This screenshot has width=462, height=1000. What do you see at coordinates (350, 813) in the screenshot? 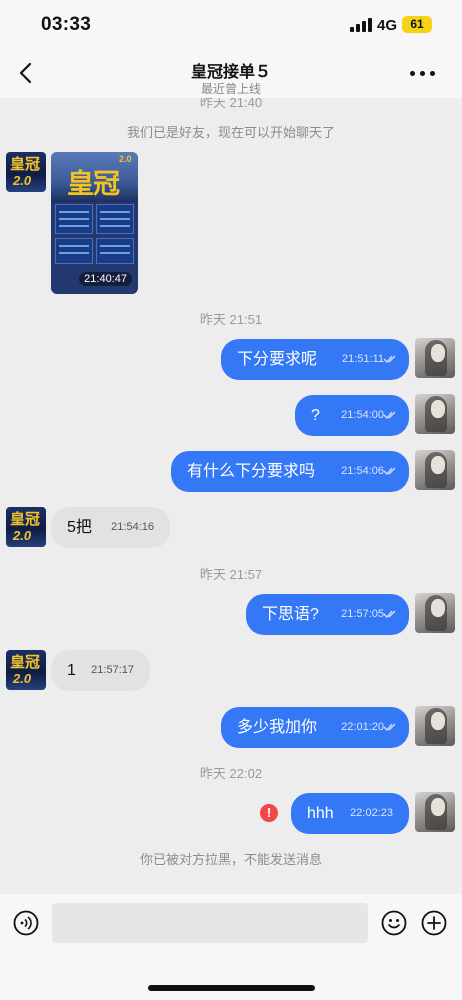
I see `message-bubble-outgoing-failed: hhh 22:02:23` at bounding box center [350, 813].